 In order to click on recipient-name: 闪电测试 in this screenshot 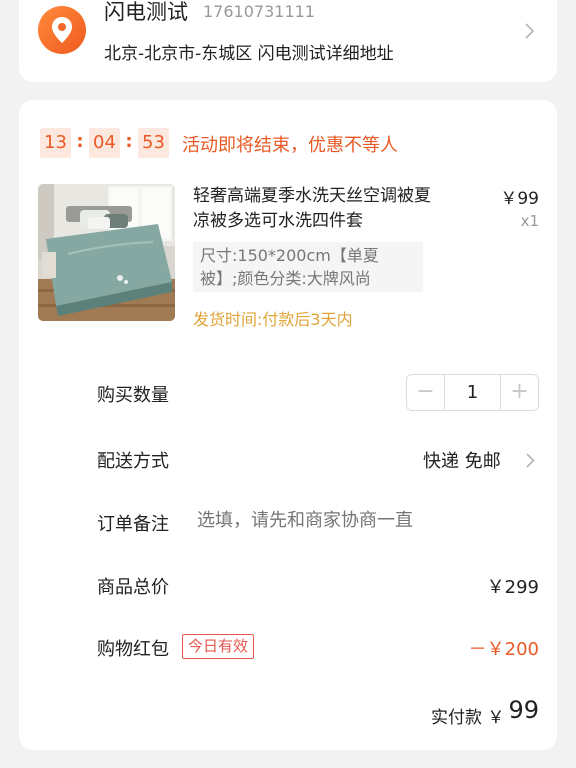, I will do `click(146, 12)`.